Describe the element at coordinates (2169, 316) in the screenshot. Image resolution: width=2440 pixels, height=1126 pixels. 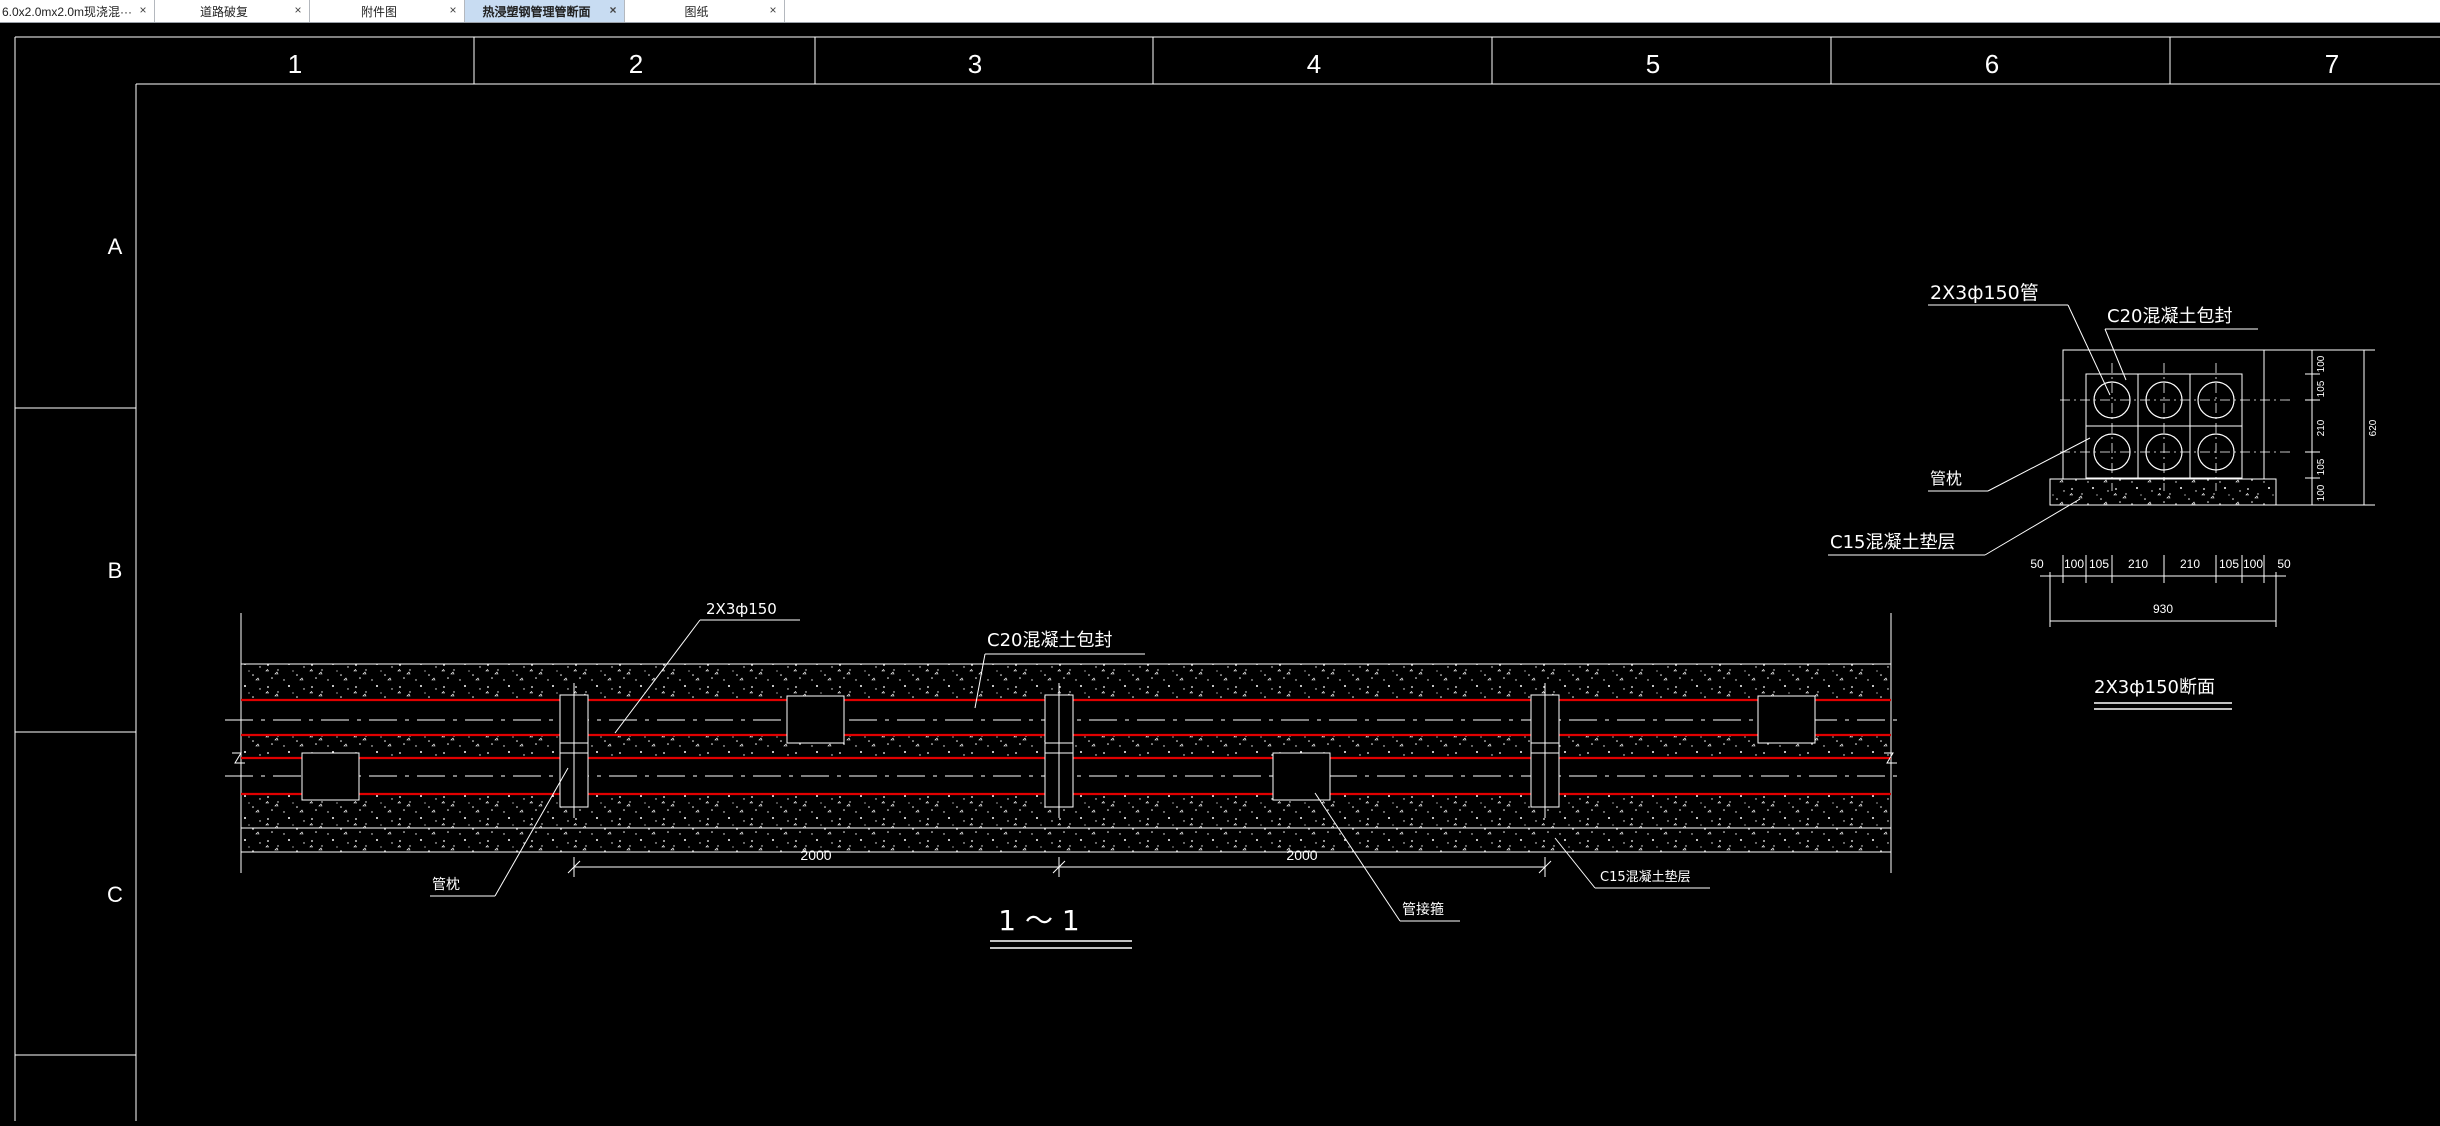
I see `cs-encasement-label: C20混凝土包封` at that location.